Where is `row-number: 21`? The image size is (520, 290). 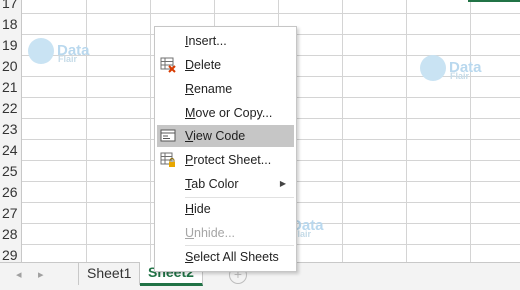 row-number: 21 is located at coordinates (11, 87).